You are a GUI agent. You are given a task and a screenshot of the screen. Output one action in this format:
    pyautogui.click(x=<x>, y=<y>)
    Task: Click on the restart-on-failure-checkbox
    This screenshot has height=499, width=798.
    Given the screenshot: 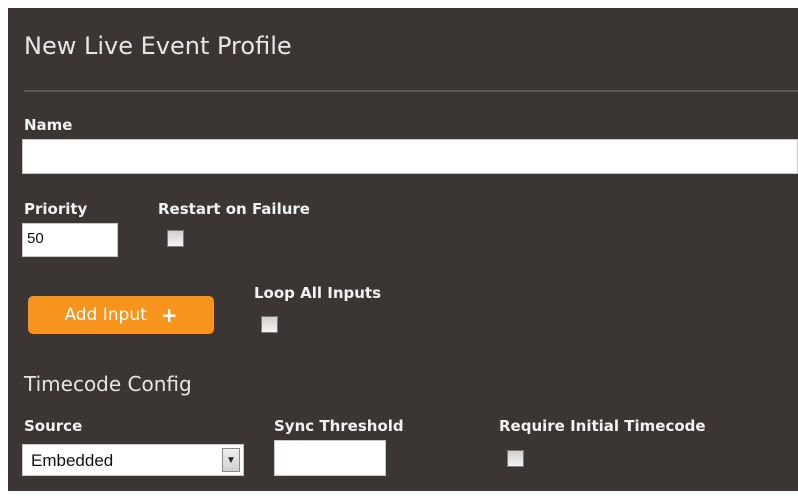 What is the action you would take?
    pyautogui.click(x=175, y=238)
    